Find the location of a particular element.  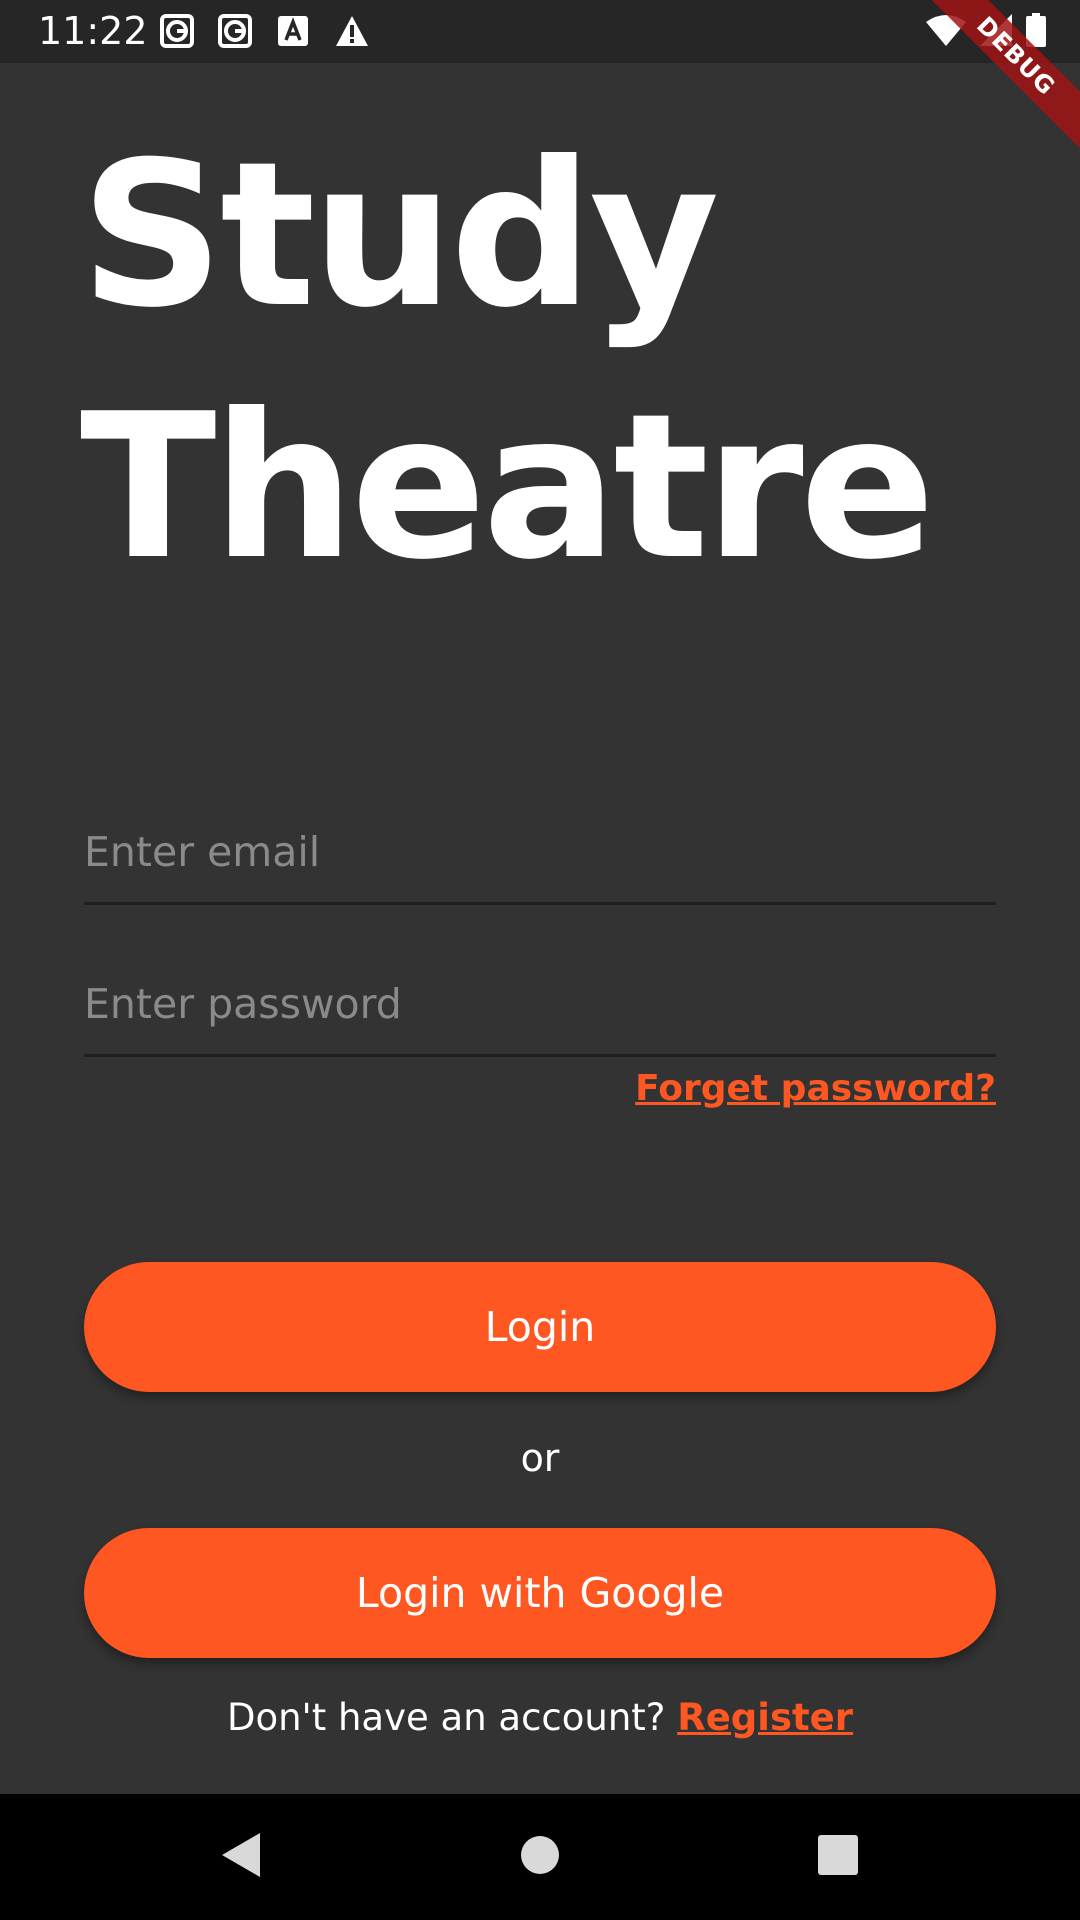

back-icon is located at coordinates (240, 1857).